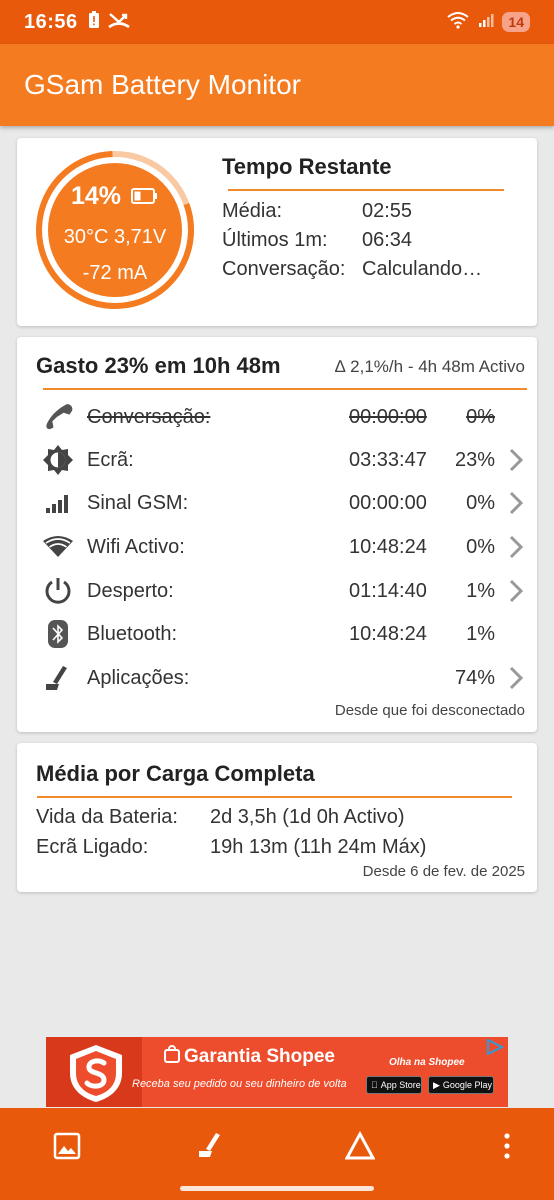 This screenshot has width=554, height=1200. I want to click on apps-button, so click(211, 1146).